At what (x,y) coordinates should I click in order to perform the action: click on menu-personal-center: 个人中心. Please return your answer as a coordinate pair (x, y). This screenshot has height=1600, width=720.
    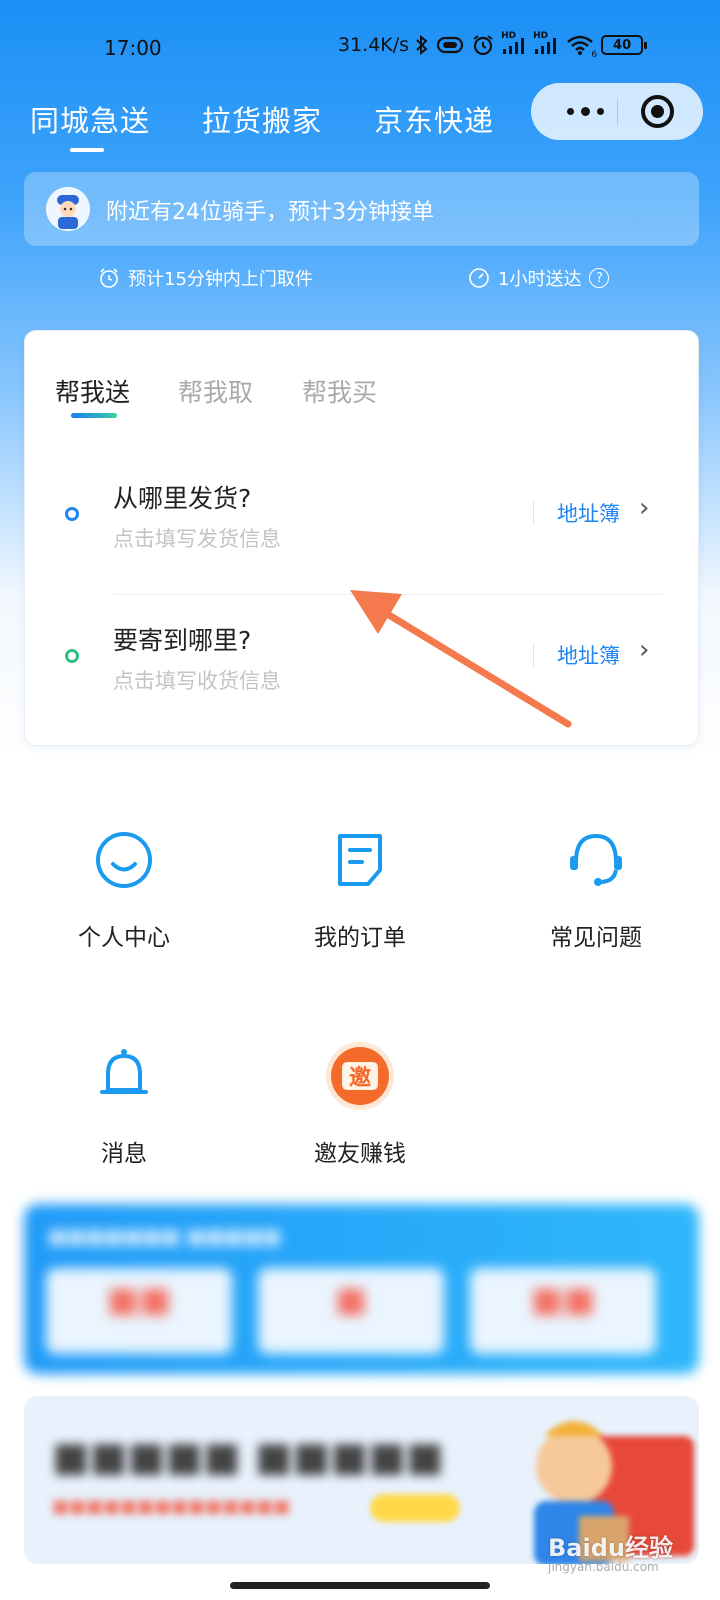
    Looking at the image, I should click on (124, 900).